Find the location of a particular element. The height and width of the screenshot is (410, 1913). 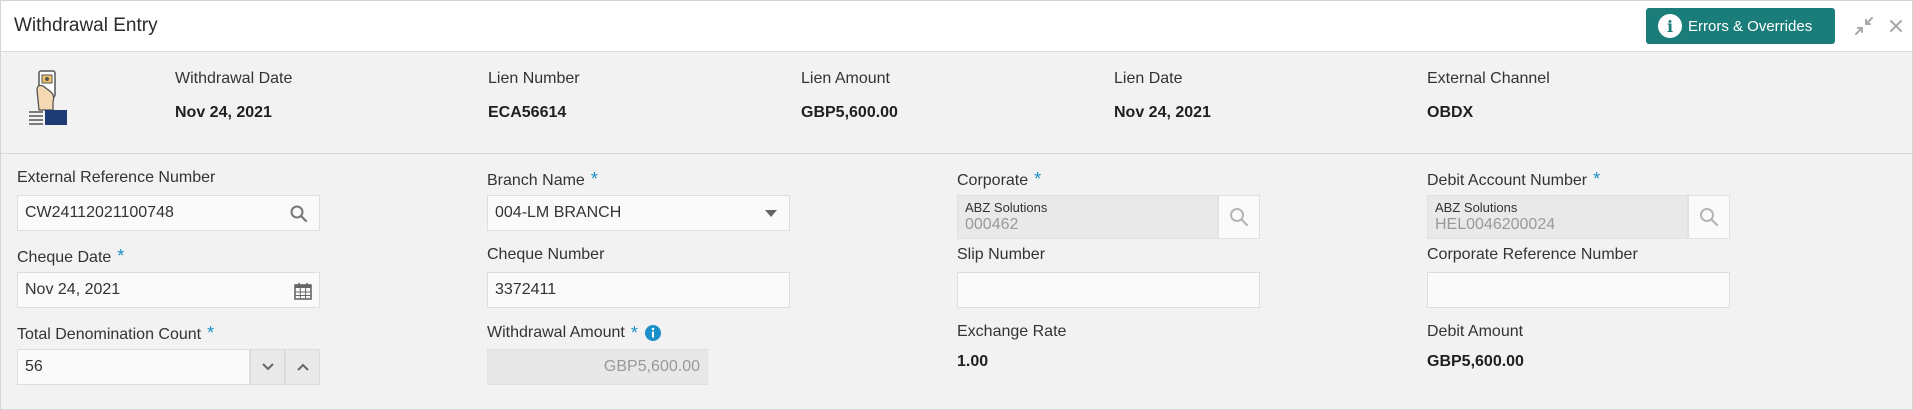

slip-number-field: Slip Number is located at coordinates (1108, 277).